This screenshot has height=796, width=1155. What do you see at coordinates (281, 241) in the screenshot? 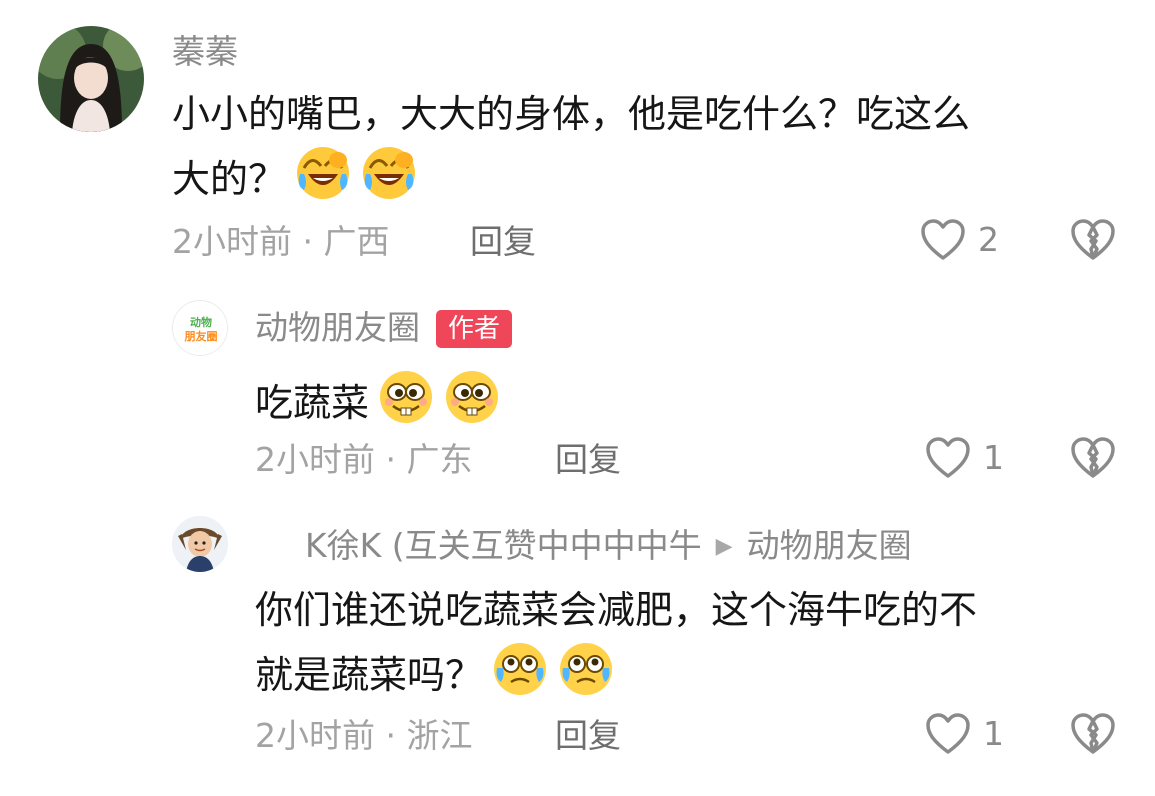
I see `comment-meta: 2小时前 · 广西` at bounding box center [281, 241].